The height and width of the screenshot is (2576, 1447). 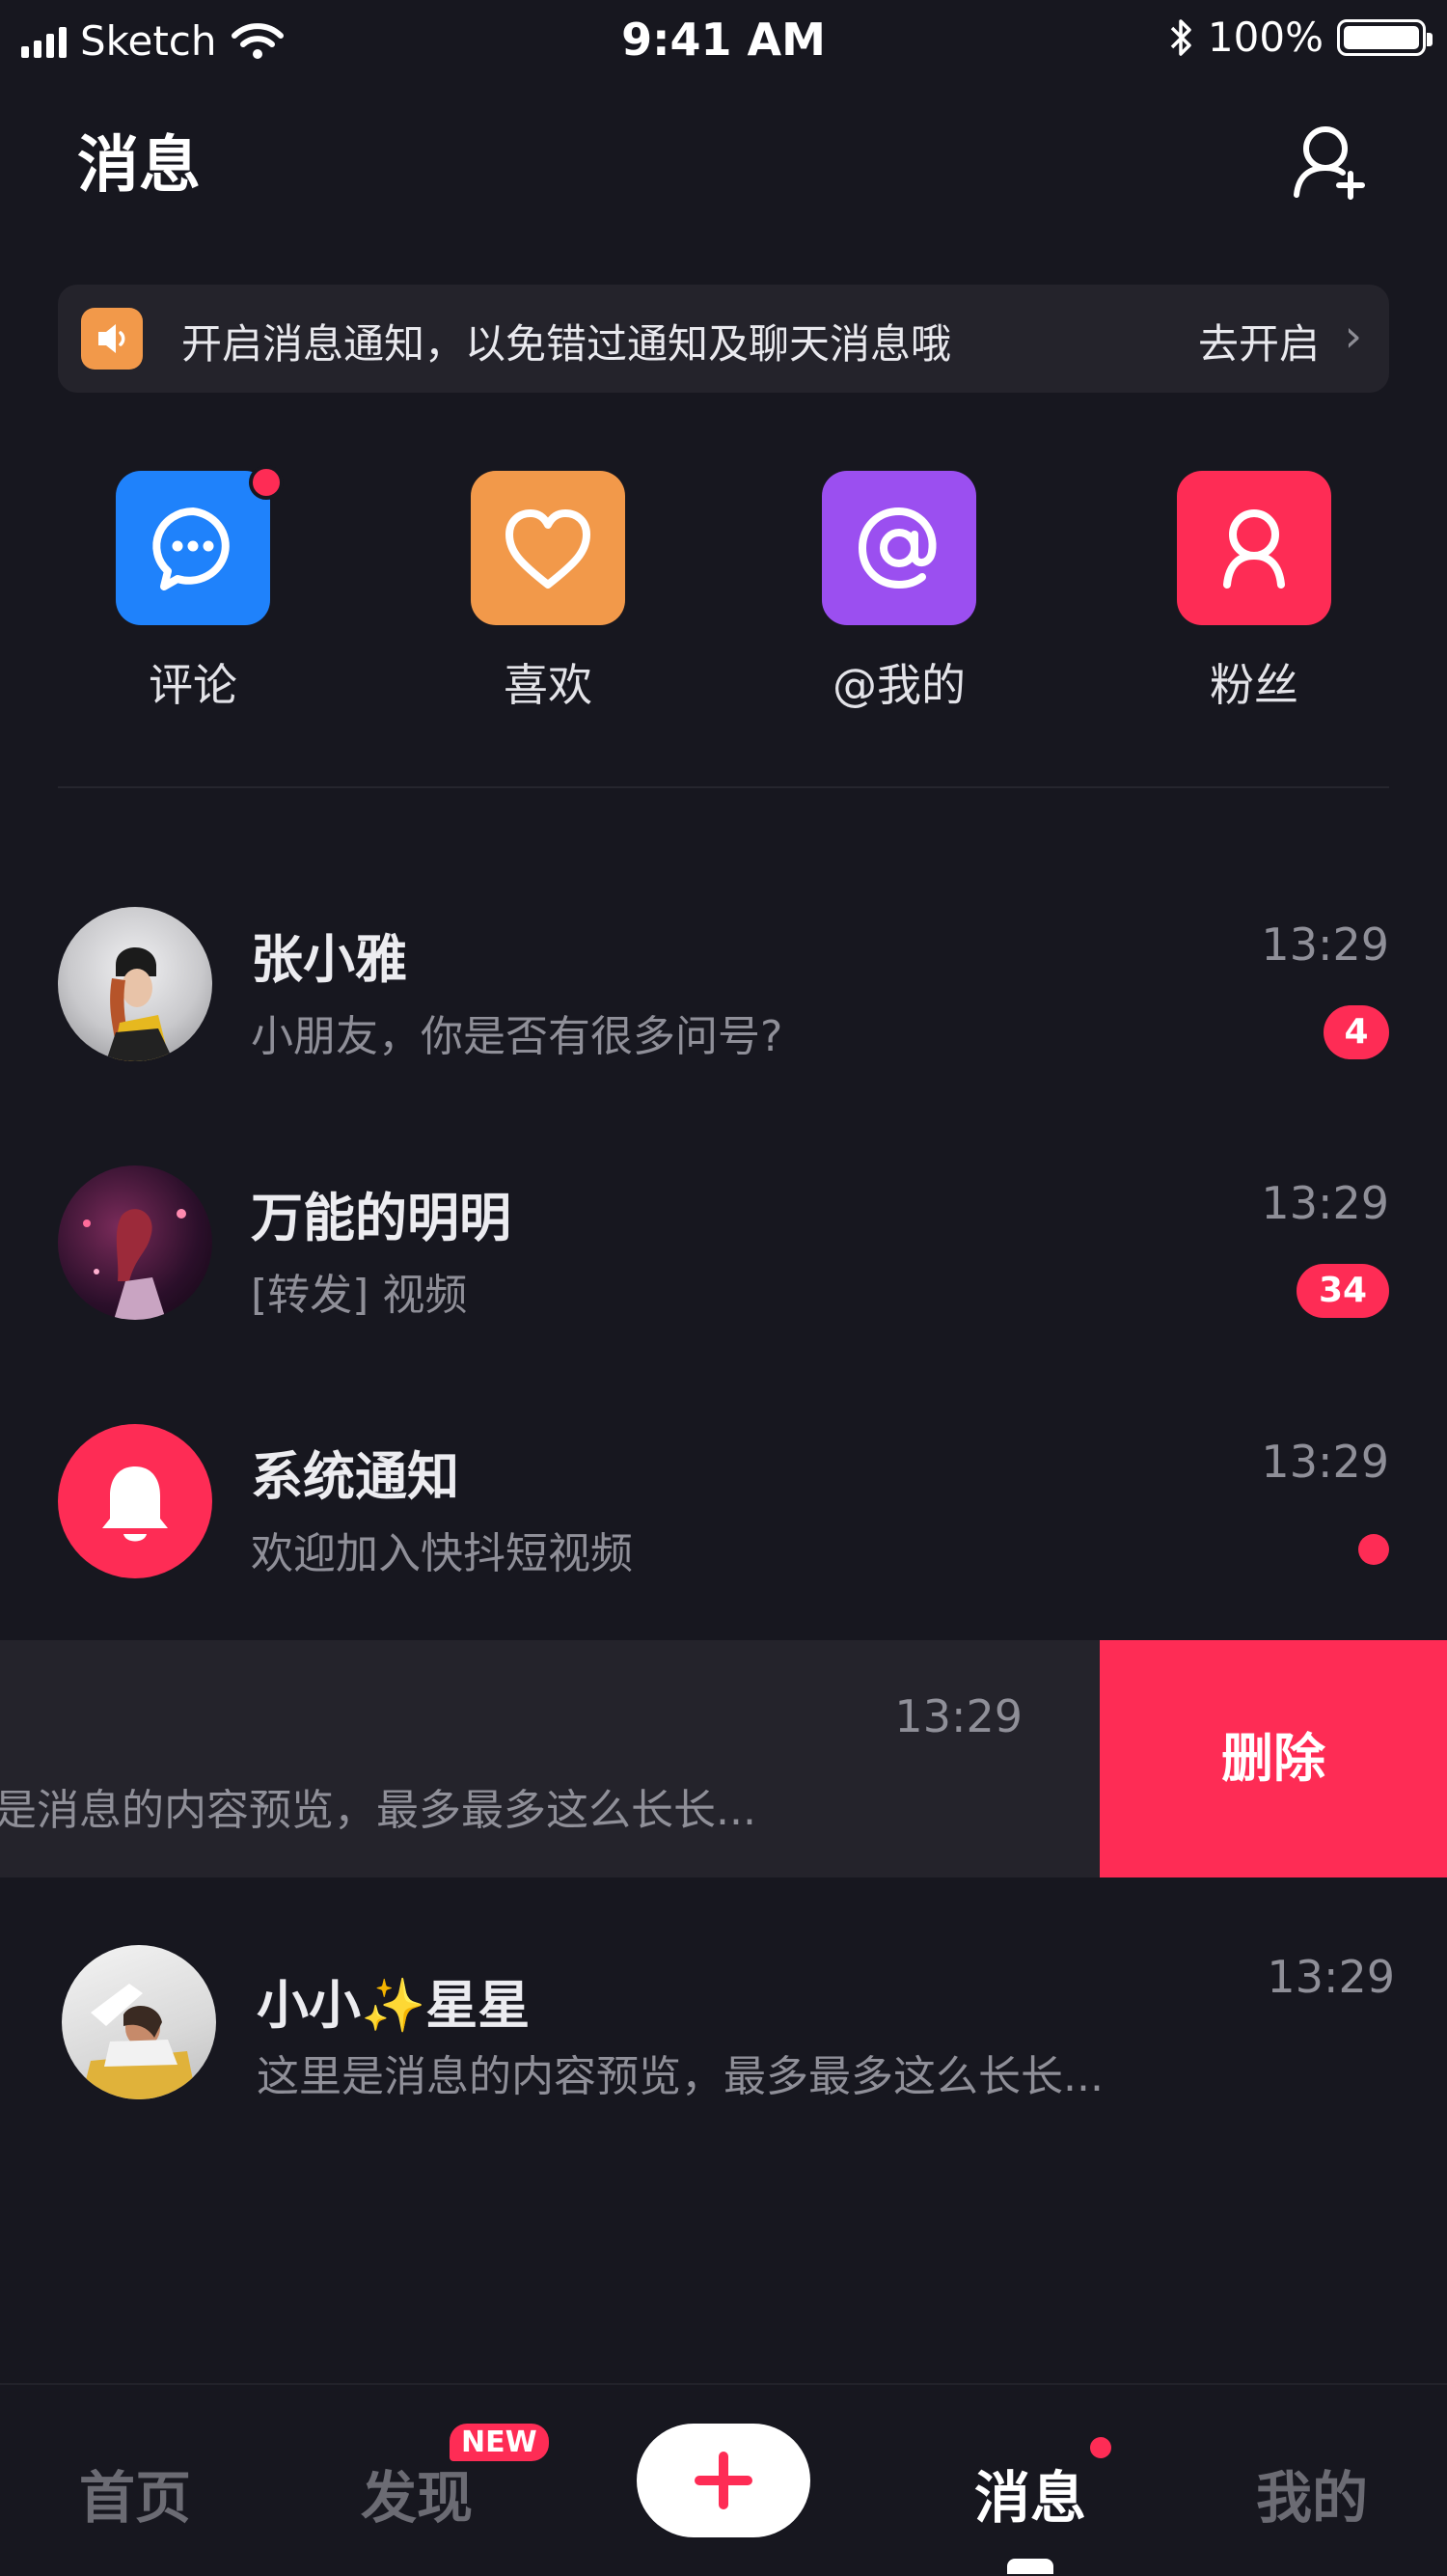 What do you see at coordinates (135, 2494) in the screenshot?
I see `tab-home: 首页` at bounding box center [135, 2494].